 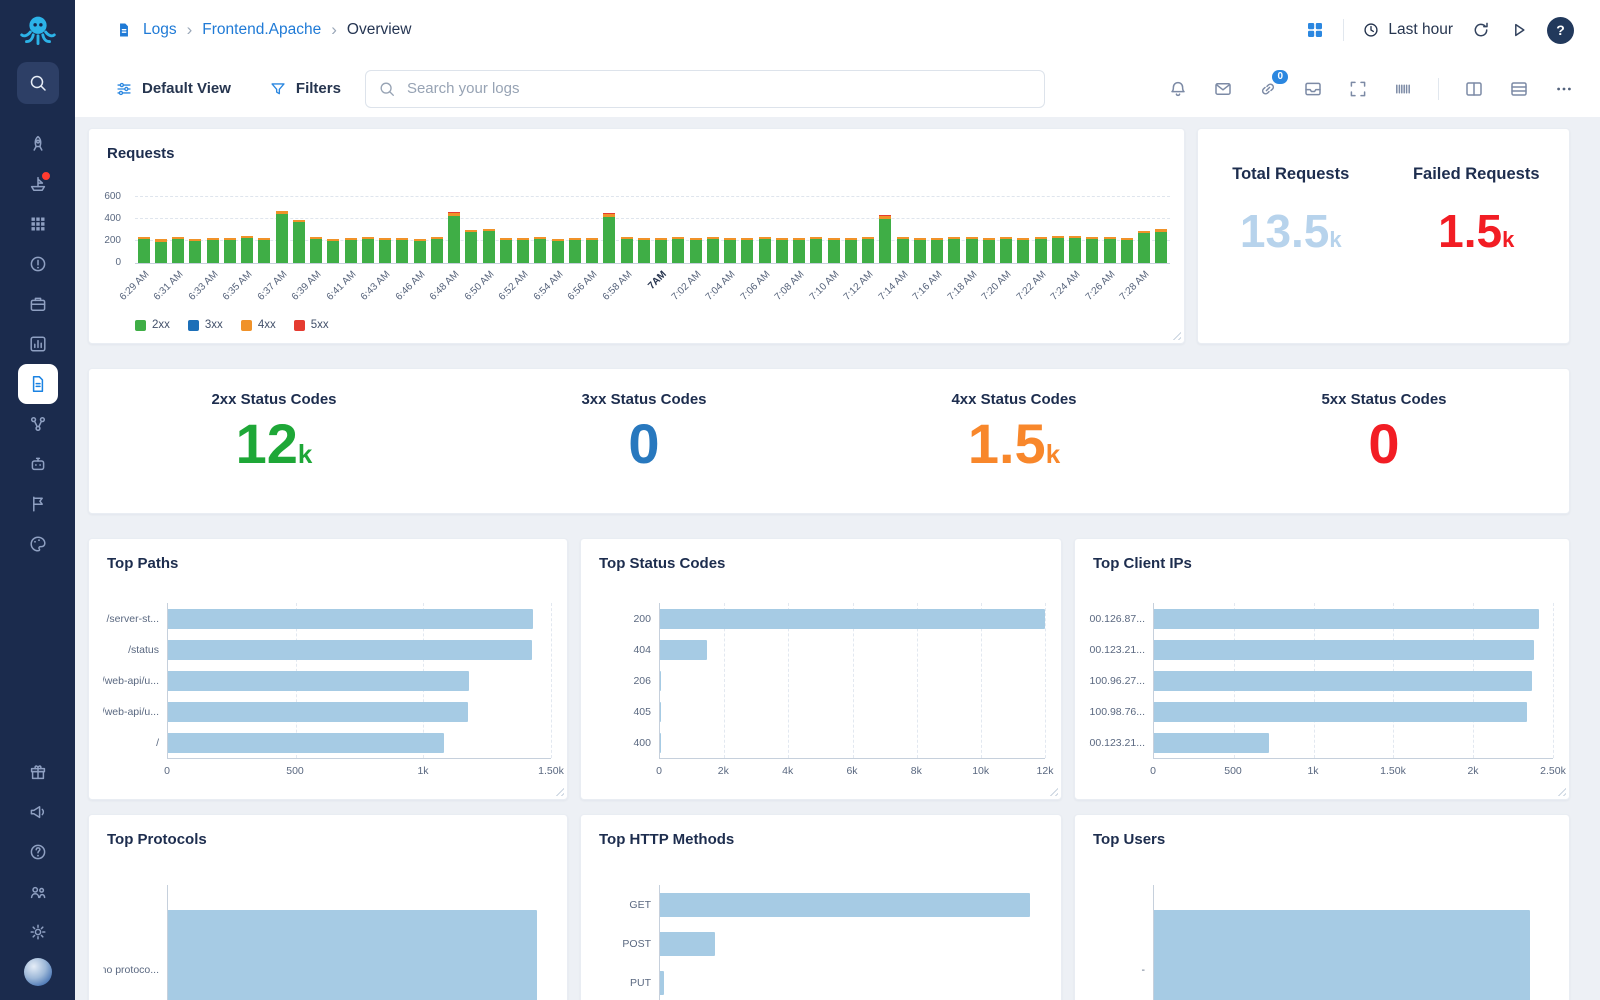 I want to click on legend-item-3xx: 3xx, so click(x=205, y=325).